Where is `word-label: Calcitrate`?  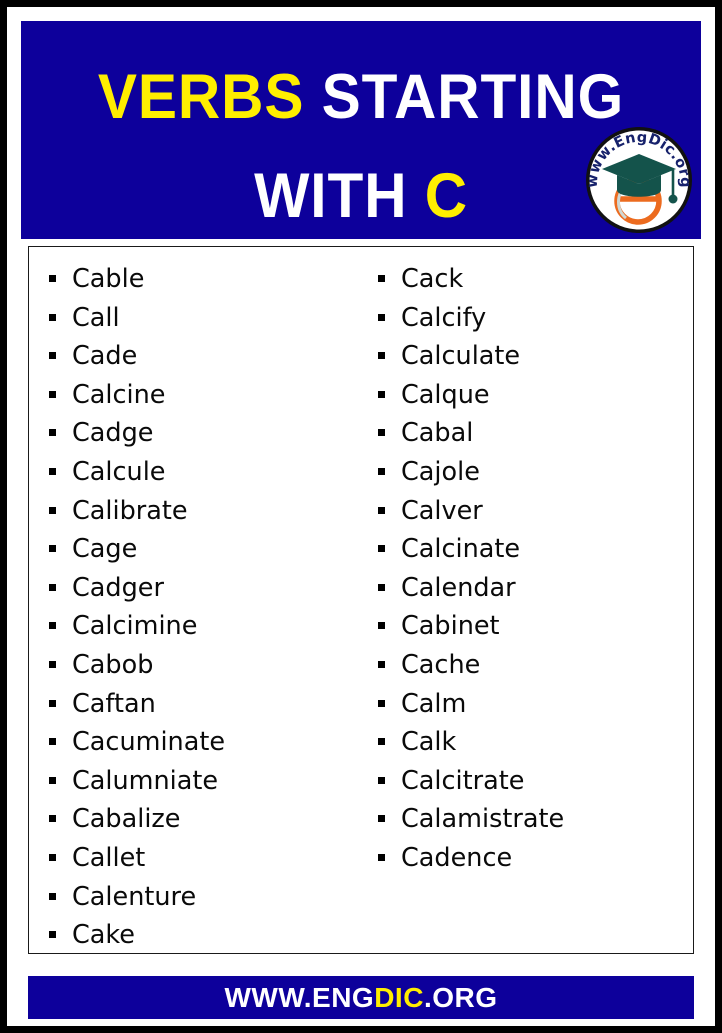
word-label: Calcitrate is located at coordinates (463, 780).